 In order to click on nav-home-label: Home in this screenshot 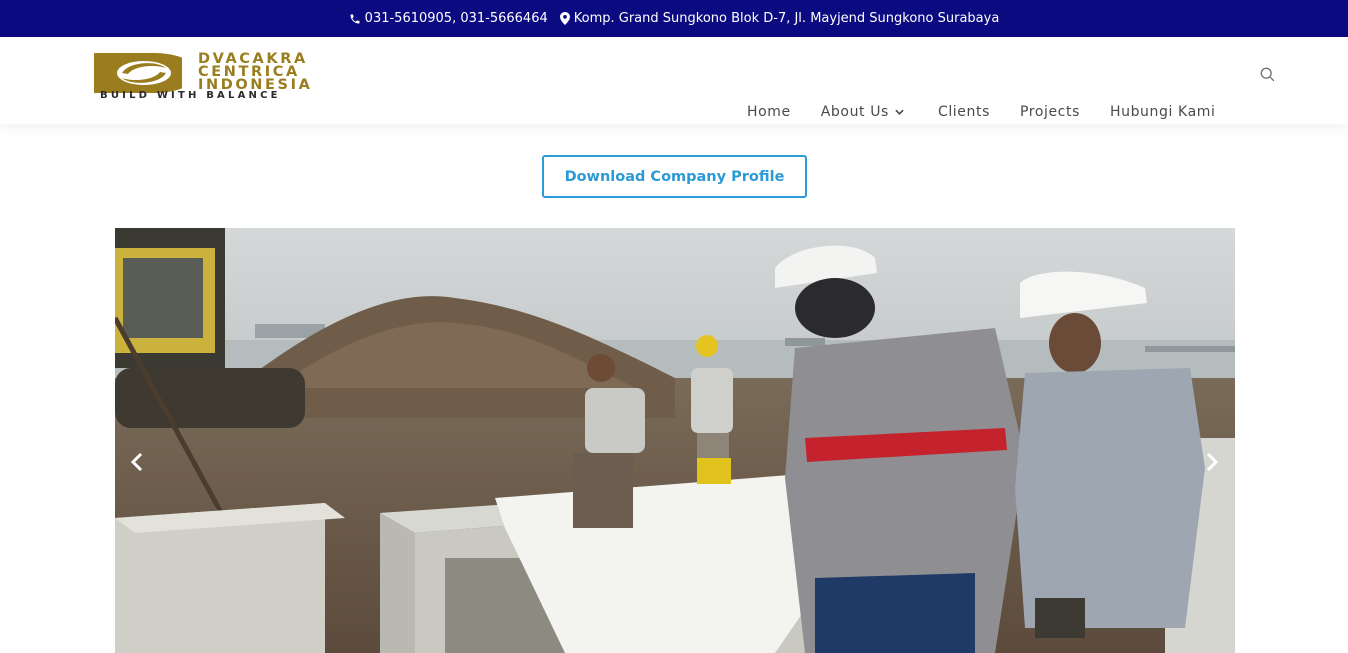, I will do `click(769, 112)`.